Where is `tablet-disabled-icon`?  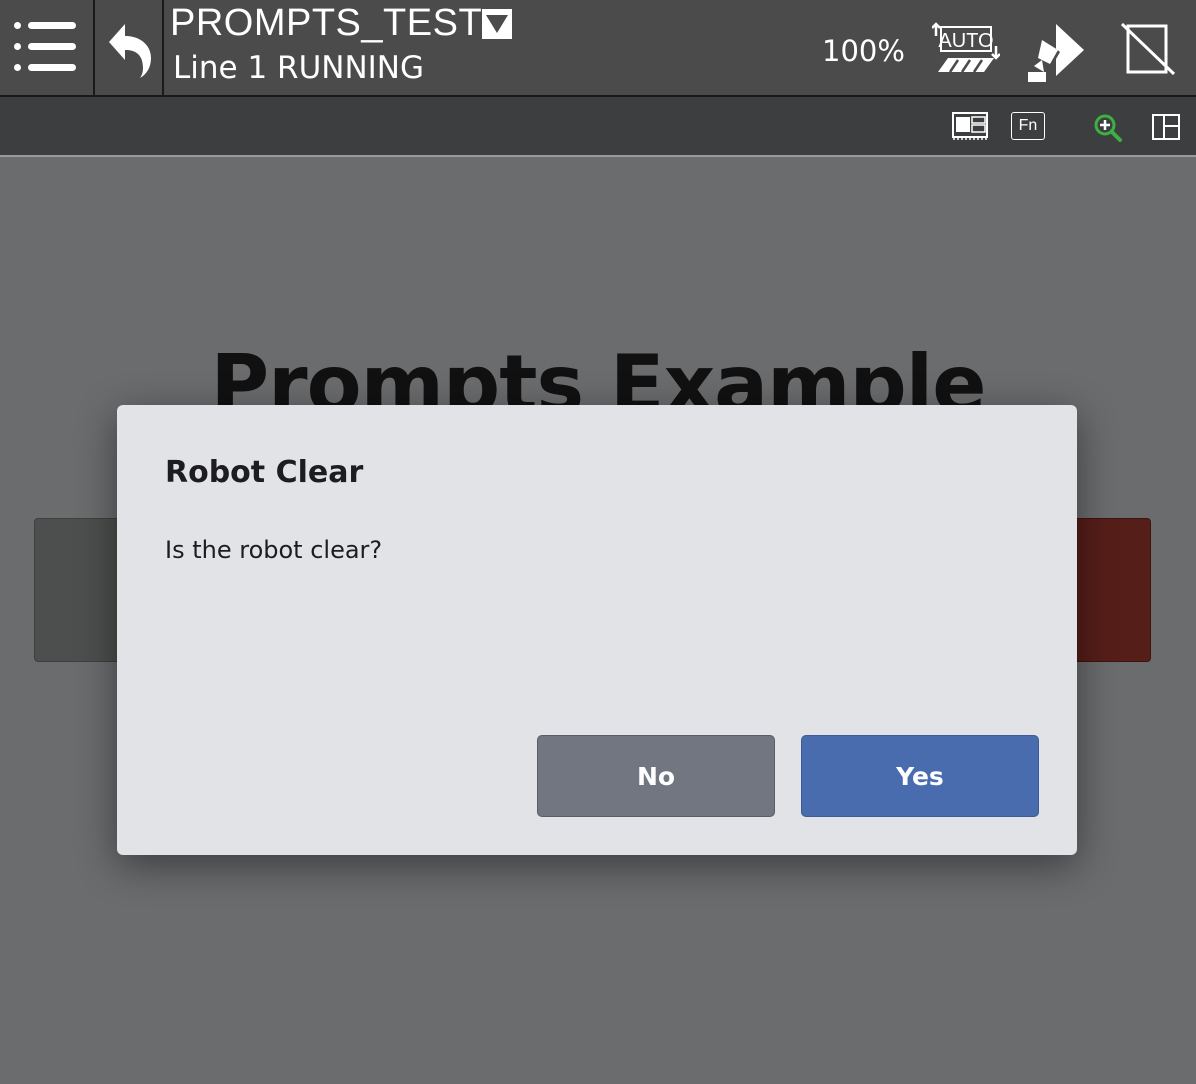
tablet-disabled-icon is located at coordinates (1148, 49).